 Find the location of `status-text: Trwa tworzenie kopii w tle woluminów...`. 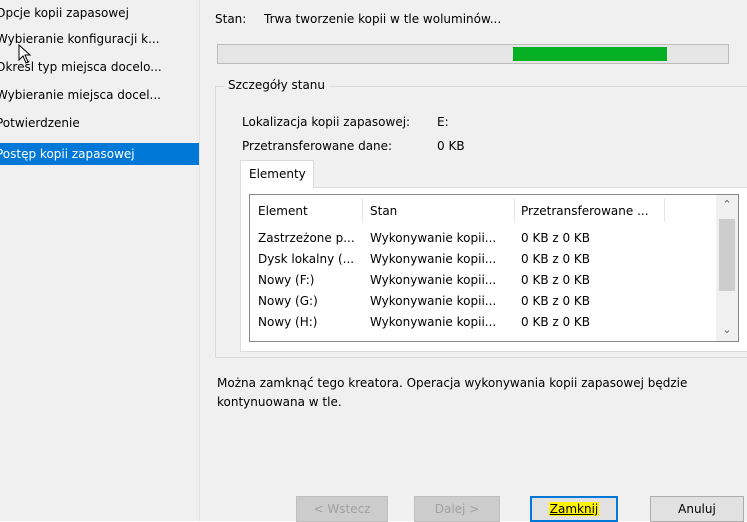

status-text: Trwa tworzenie kopii w tle woluminów... is located at coordinates (383, 19).